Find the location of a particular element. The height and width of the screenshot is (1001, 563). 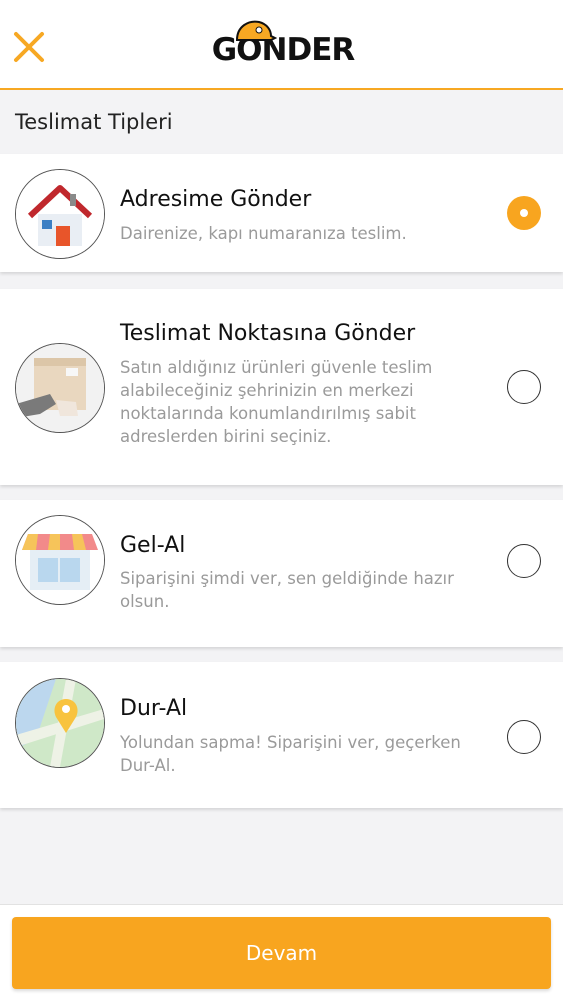

cap-icon is located at coordinates (256, 30).